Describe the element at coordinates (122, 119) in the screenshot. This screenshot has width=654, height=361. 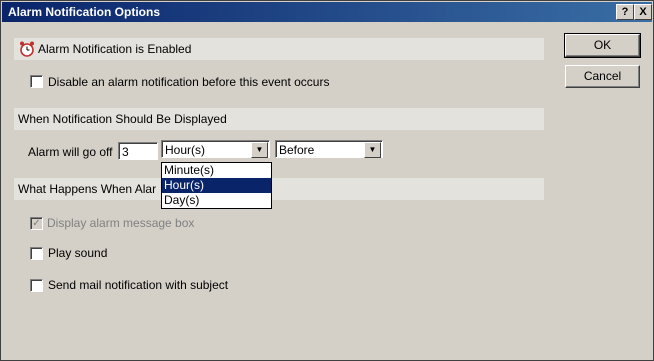
I see `section-when-label: When Notification Should Be Displayed` at that location.